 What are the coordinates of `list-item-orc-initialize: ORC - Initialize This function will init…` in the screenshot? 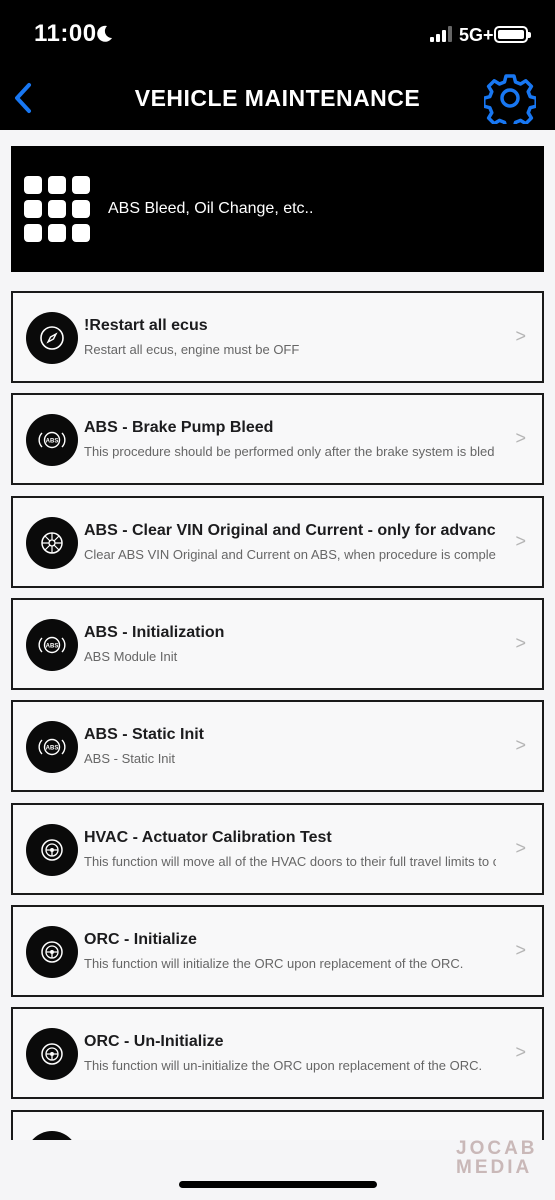 It's located at (277, 951).